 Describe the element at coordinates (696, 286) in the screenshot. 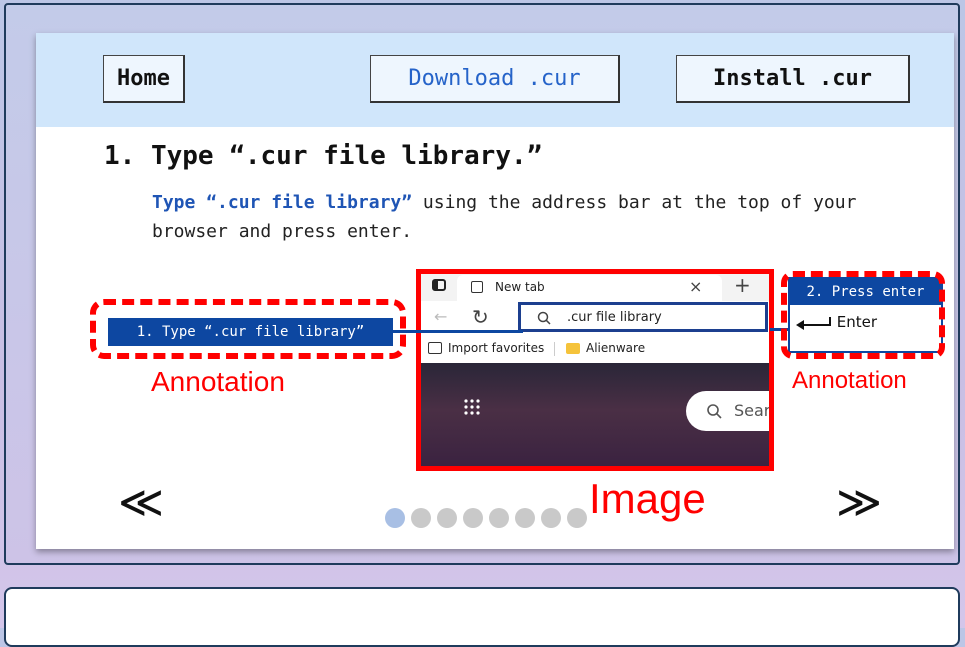

I see `close-icon: ×` at that location.